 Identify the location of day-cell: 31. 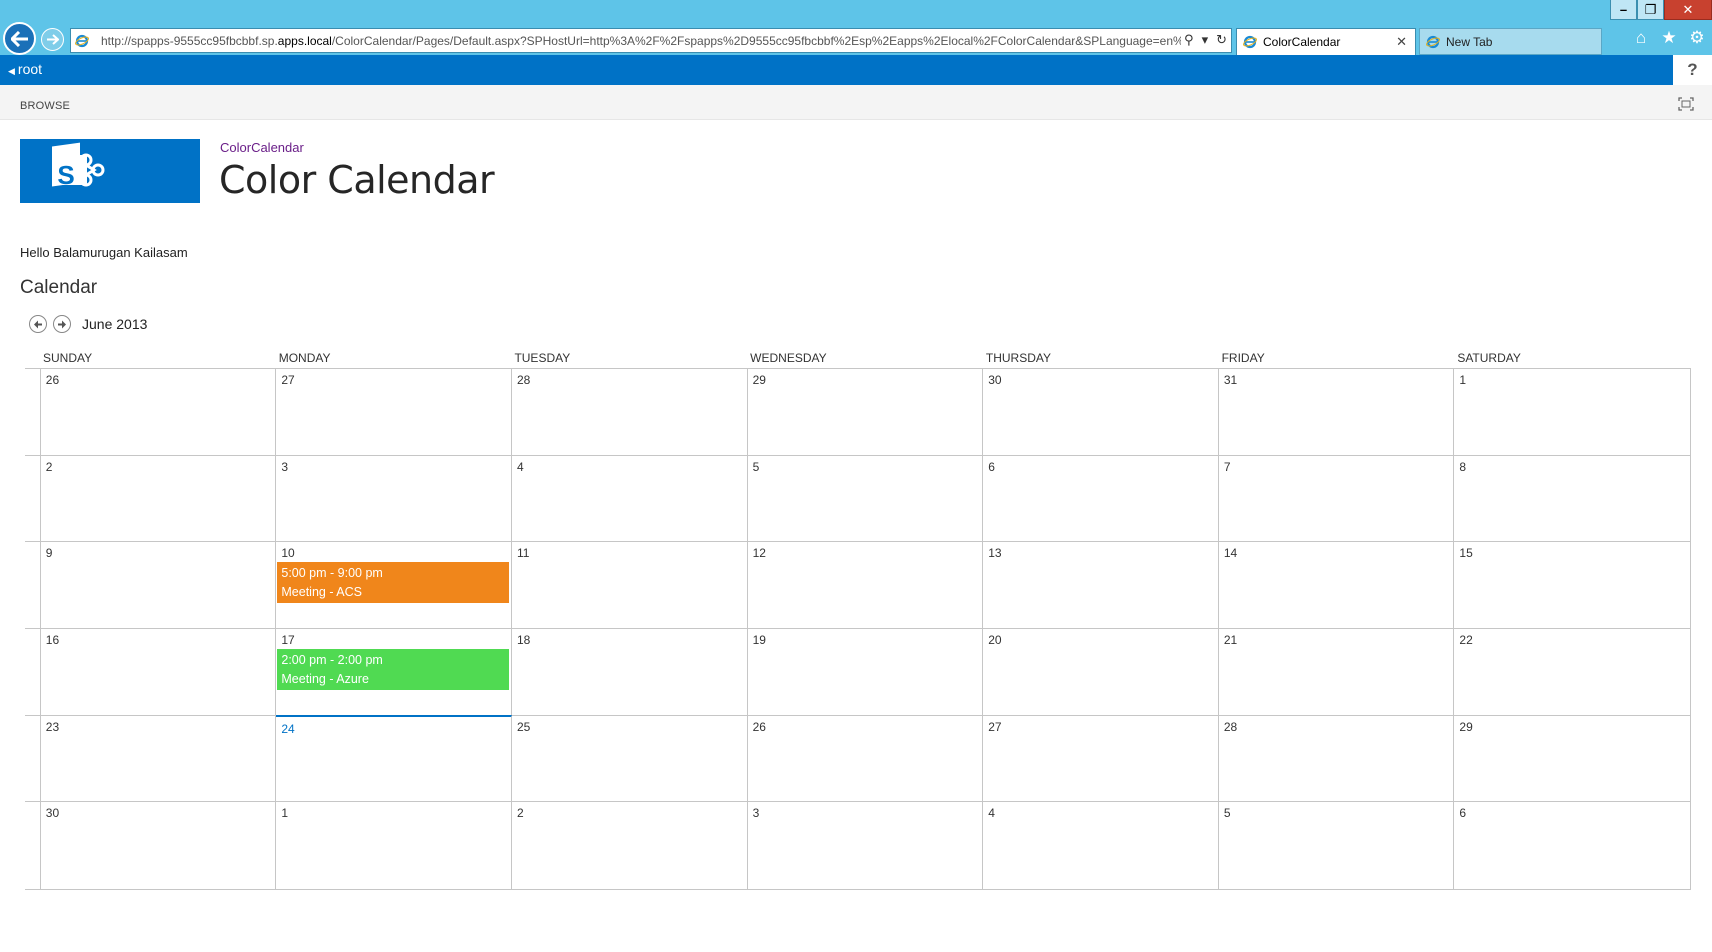
(1337, 412).